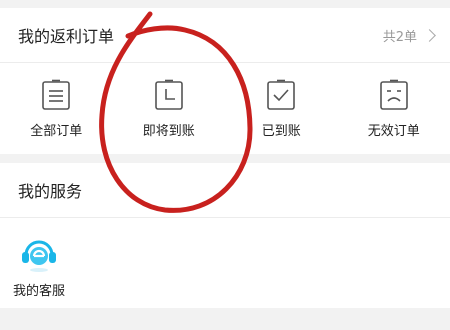  Describe the element at coordinates (399, 37) in the screenshot. I see `order-count-label: 共2单` at that location.